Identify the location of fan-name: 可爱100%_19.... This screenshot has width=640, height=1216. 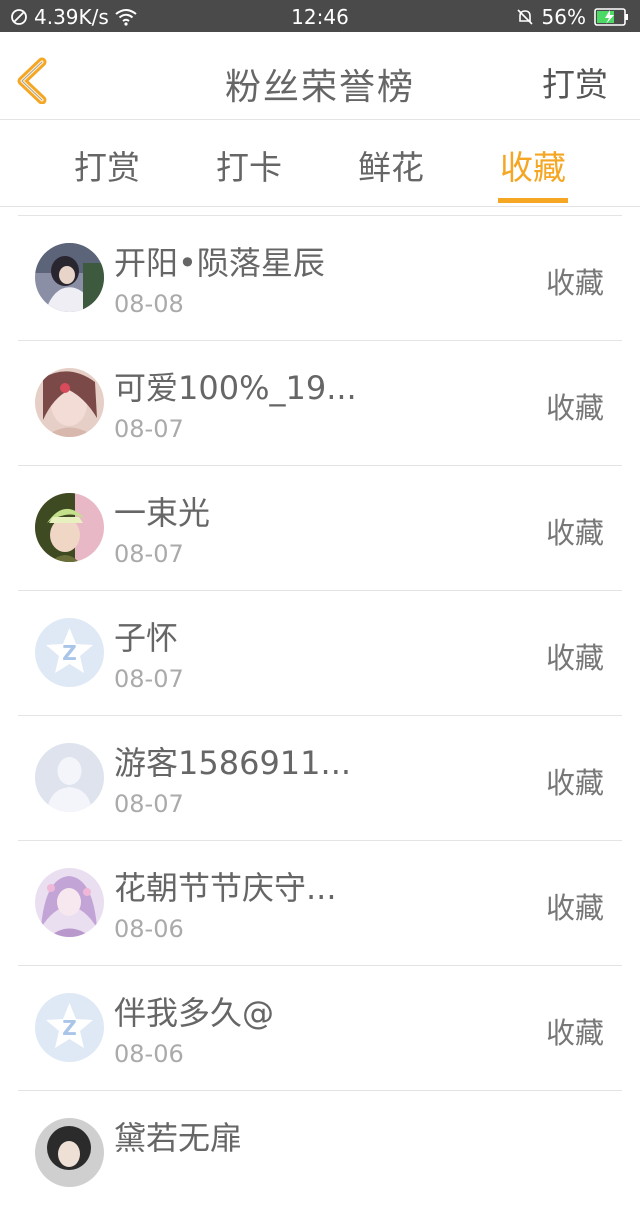
(235, 388).